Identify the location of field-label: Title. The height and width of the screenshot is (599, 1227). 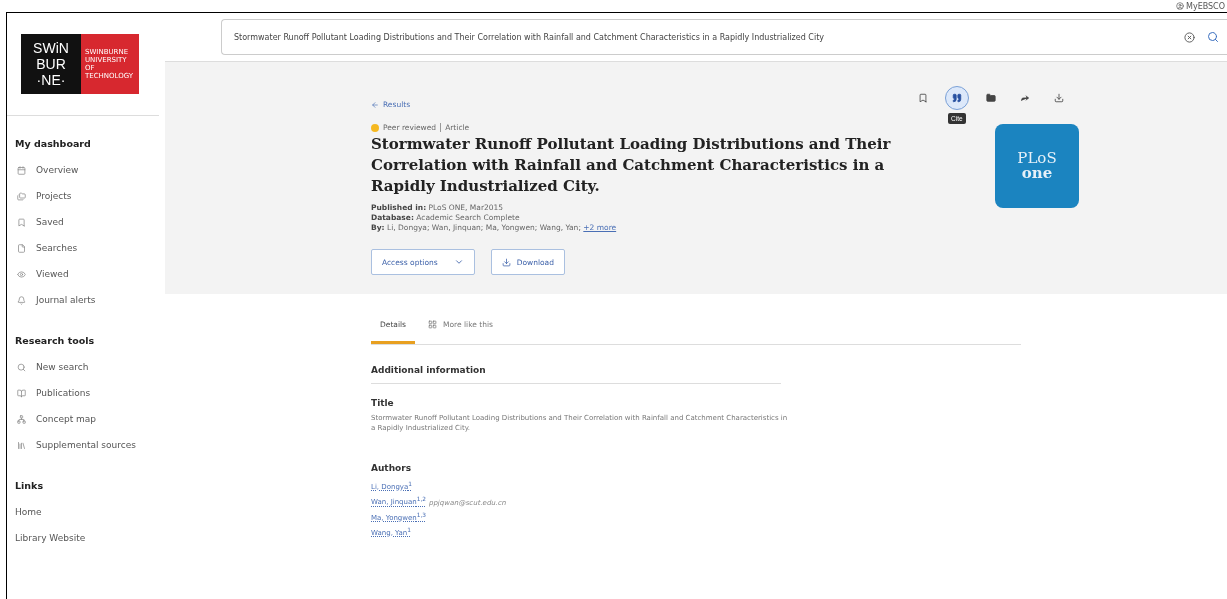
(383, 403).